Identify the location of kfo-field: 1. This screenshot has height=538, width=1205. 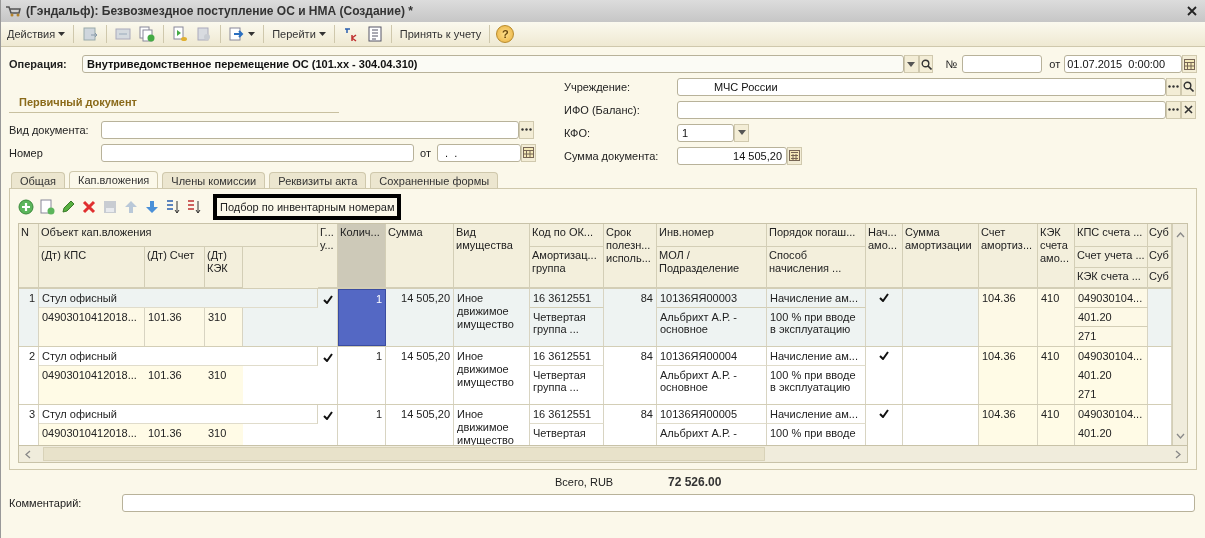
(705, 132).